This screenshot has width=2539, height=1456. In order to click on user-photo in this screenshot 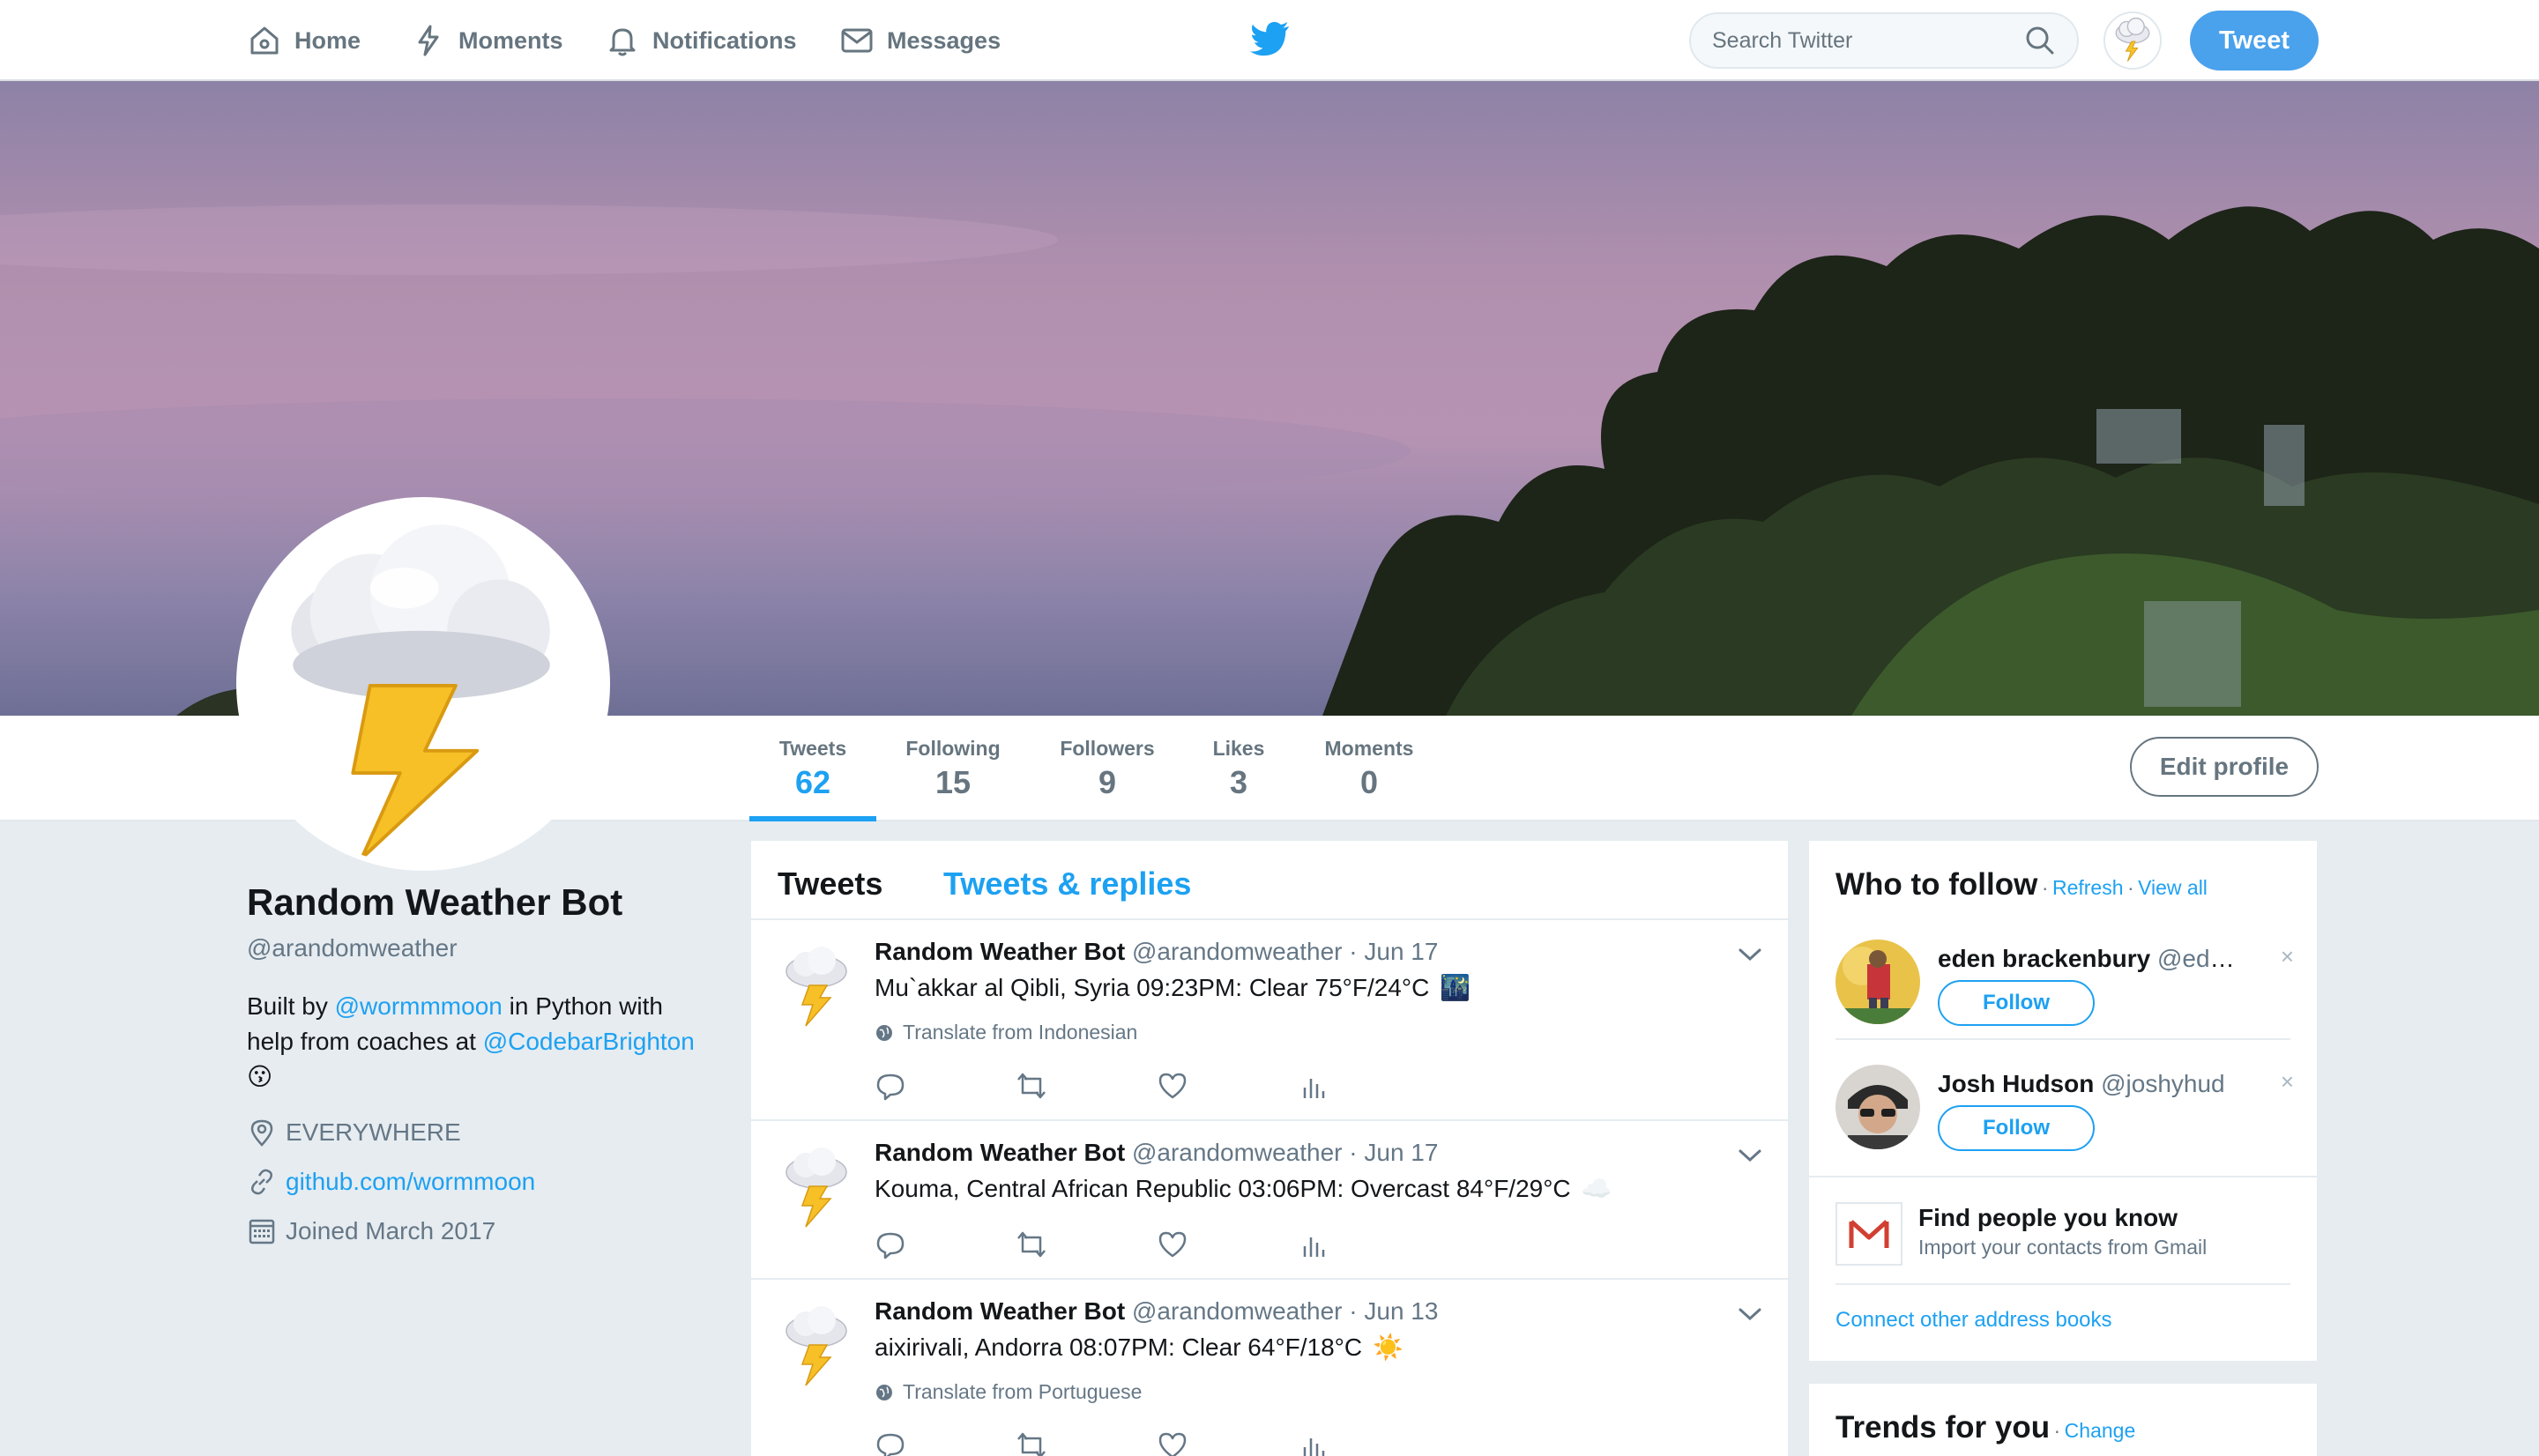, I will do `click(1877, 1107)`.